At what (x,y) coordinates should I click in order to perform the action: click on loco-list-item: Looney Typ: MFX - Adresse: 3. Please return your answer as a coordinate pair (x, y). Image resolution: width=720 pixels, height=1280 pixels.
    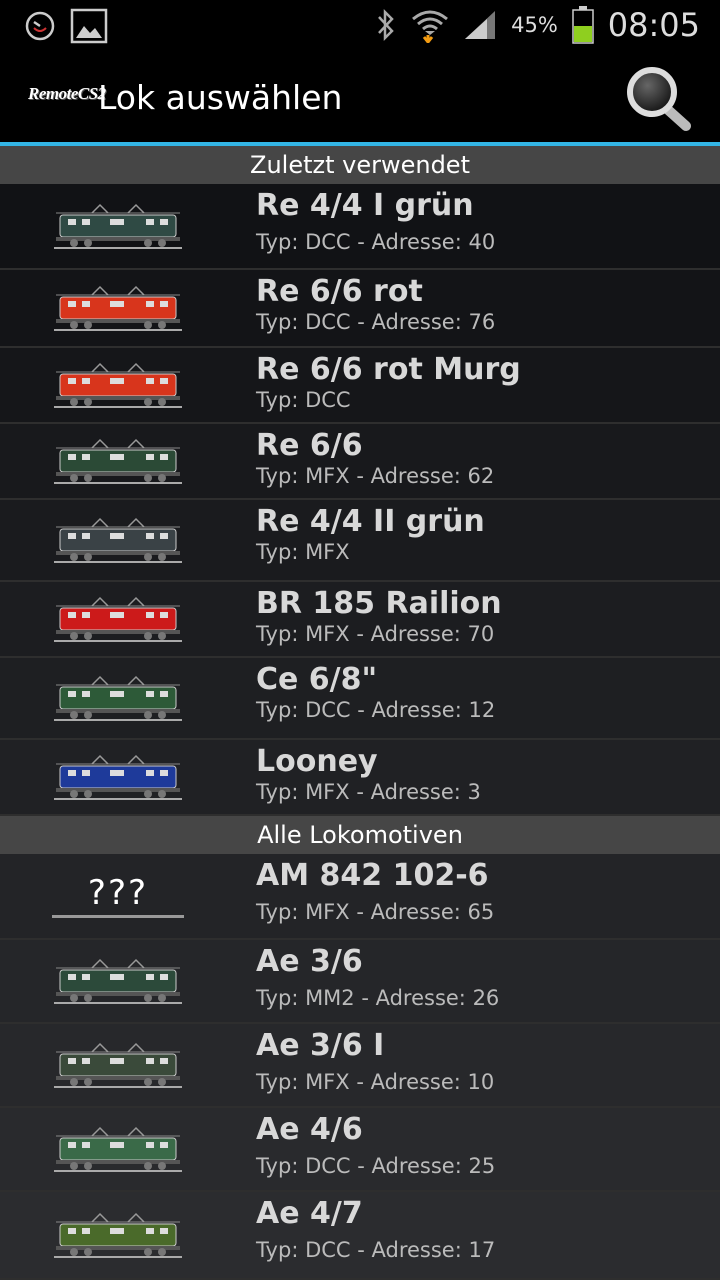
    Looking at the image, I should click on (360, 778).